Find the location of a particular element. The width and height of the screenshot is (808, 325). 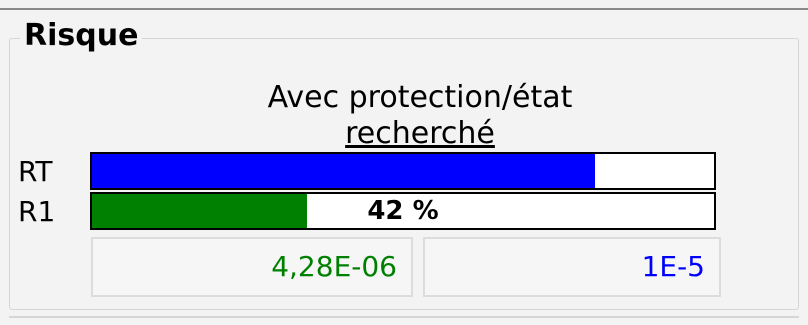

r1-progress-bar: 42 % is located at coordinates (403, 211).